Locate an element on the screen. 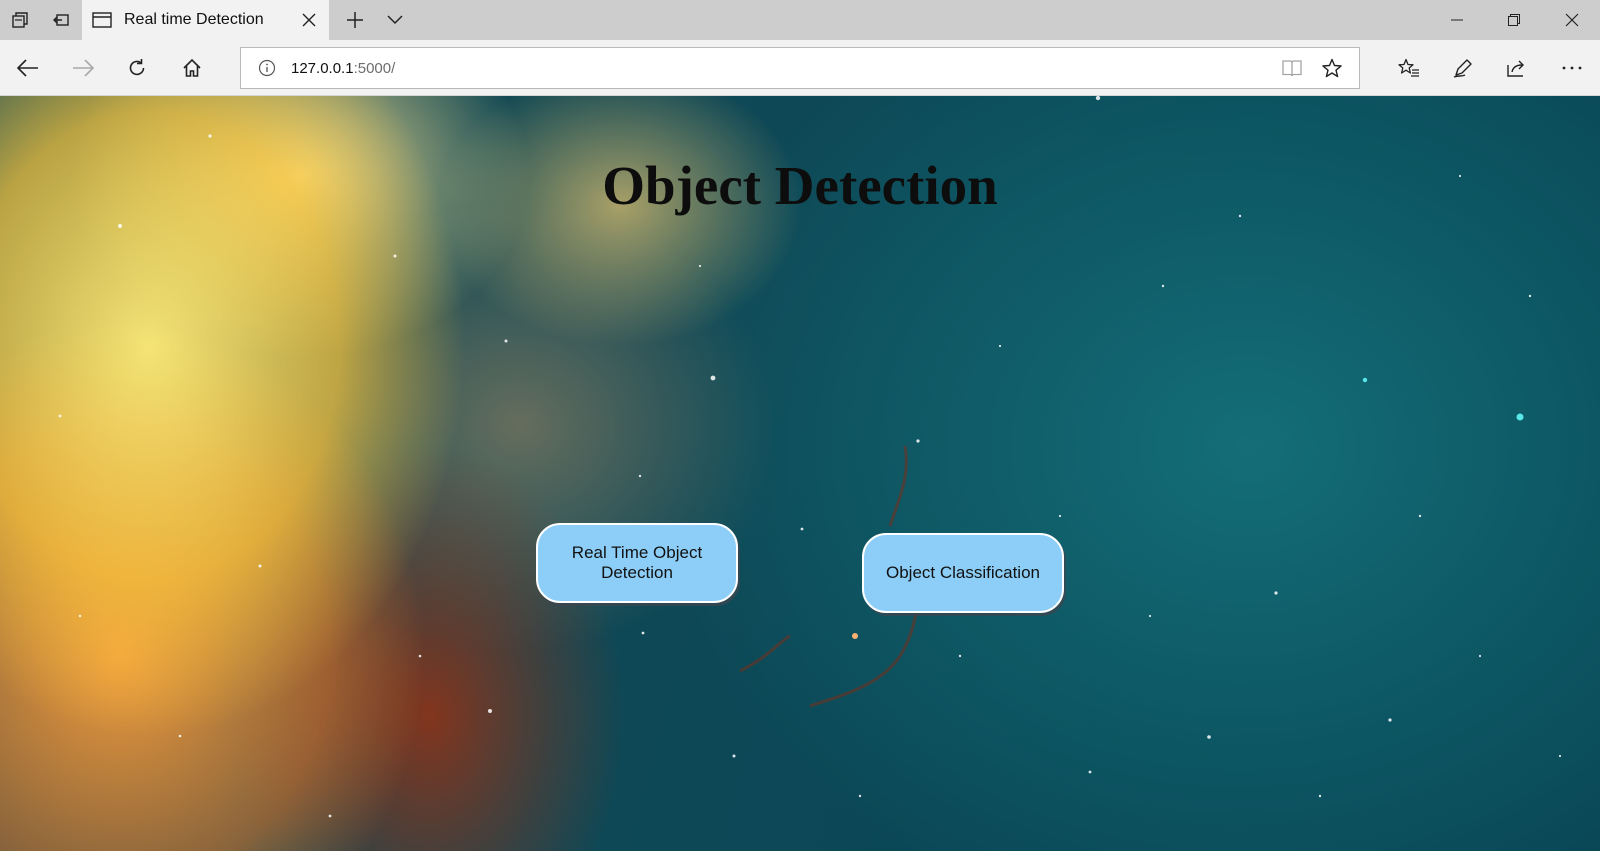  reading-view-icon is located at coordinates (1292, 68).